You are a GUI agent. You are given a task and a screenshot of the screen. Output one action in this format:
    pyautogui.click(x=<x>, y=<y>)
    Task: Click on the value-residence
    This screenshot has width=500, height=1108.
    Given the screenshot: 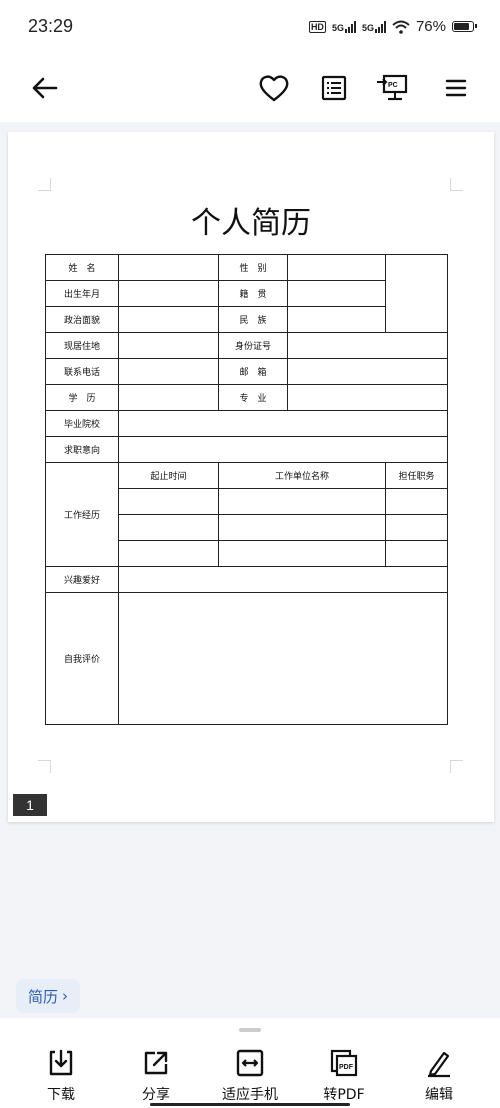 What is the action you would take?
    pyautogui.click(x=168, y=345)
    